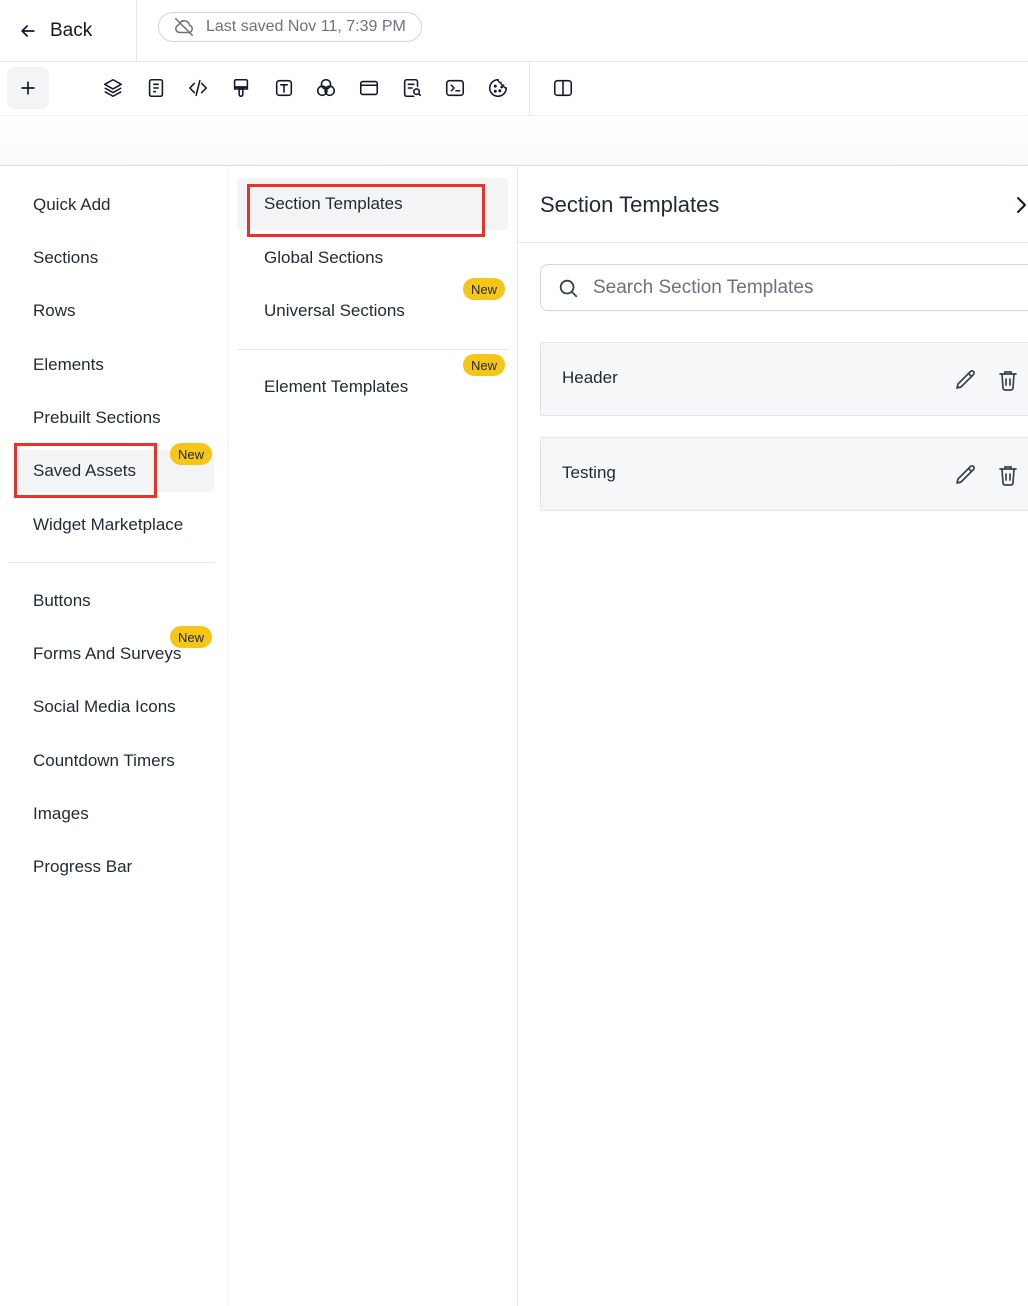  I want to click on seo-button, so click(412, 88).